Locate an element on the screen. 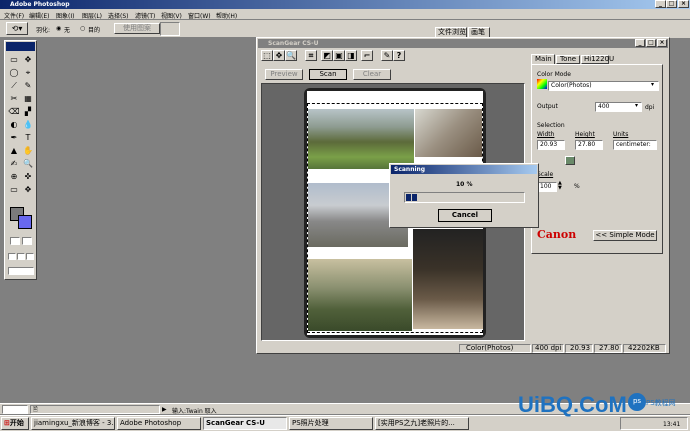 Image resolution: width=690 pixels, height=431 pixels. clear-label: Clear is located at coordinates (372, 74).